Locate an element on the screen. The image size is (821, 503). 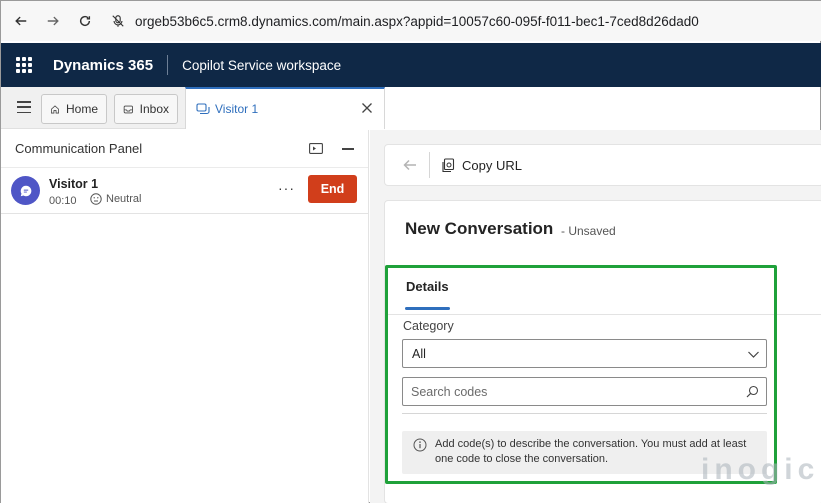
reload-icon is located at coordinates (85, 21).